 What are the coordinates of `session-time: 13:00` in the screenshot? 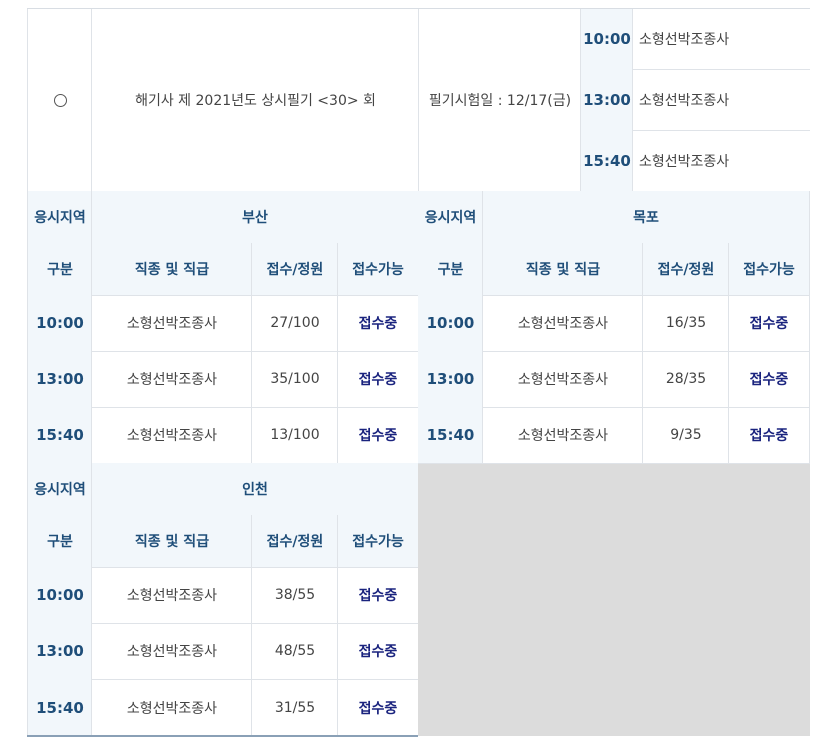 It's located at (606, 100).